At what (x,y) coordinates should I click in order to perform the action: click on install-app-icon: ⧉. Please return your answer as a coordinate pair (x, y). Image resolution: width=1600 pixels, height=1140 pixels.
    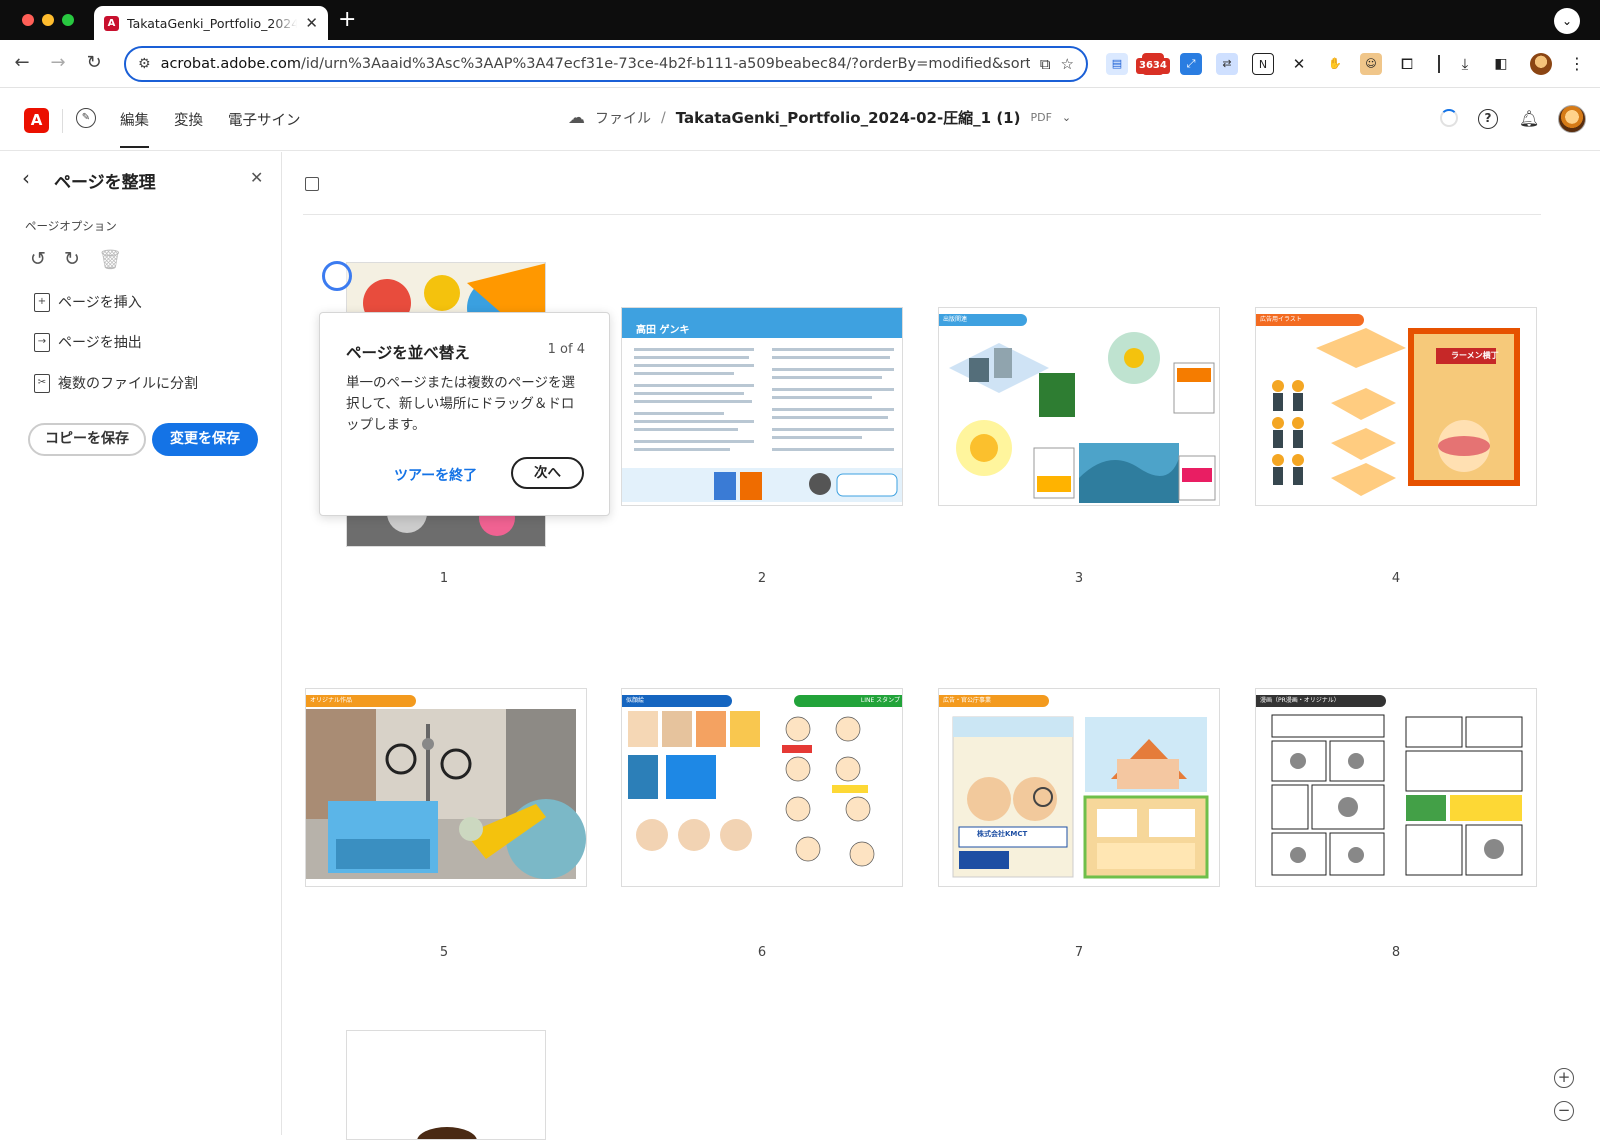
    Looking at the image, I should click on (1045, 64).